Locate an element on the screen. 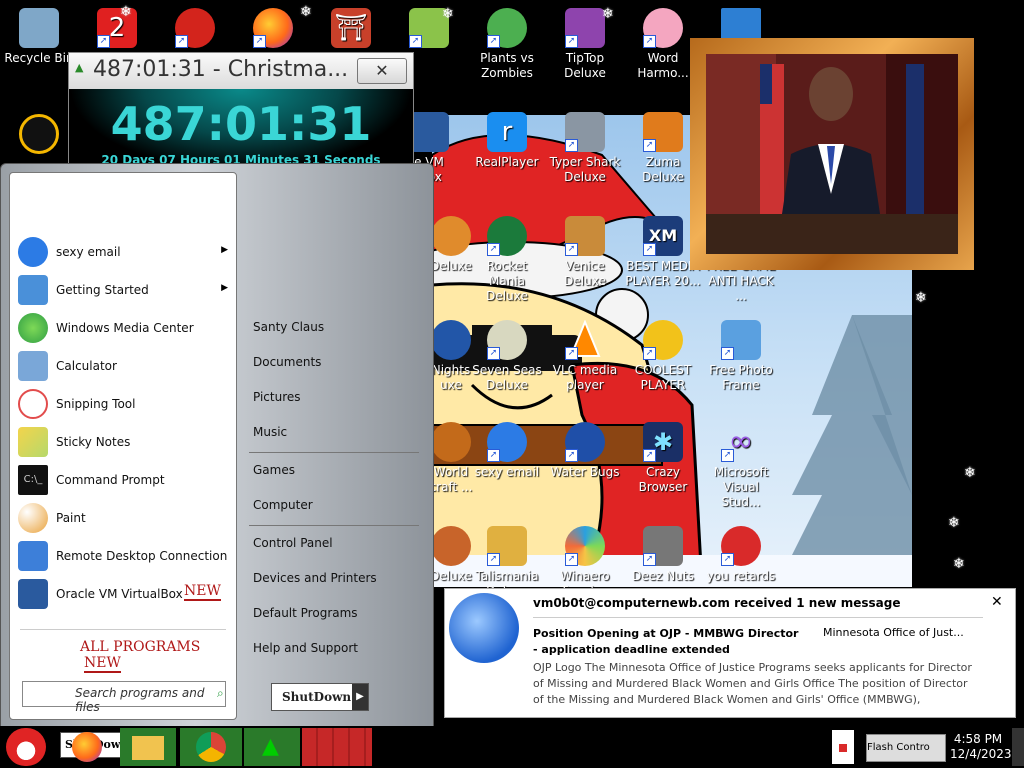 Image resolution: width=1024 pixels, height=768 pixels. start-right-music: Music is located at coordinates (270, 432).